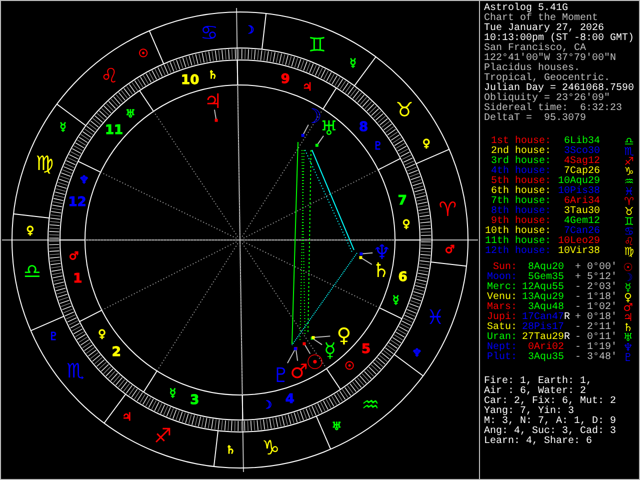  Describe the element at coordinates (213, 75) in the screenshot. I see `ruler-glyph: ♄` at that location.